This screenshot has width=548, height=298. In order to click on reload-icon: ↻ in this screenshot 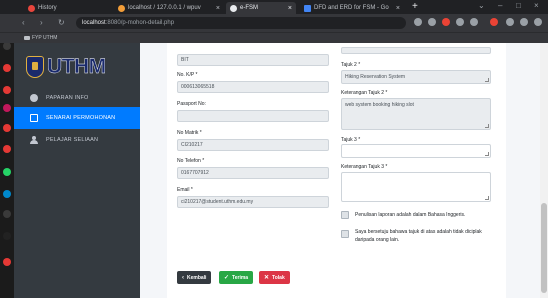, I will do `click(61, 22)`.